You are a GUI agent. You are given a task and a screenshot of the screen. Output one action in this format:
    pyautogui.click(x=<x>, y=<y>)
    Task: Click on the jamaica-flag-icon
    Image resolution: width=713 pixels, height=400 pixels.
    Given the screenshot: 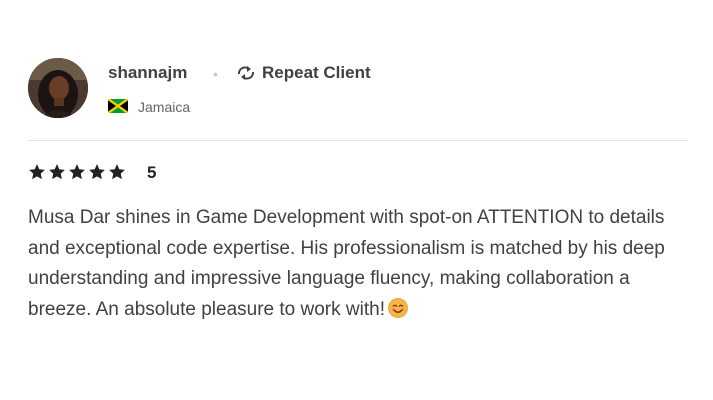 What is the action you would take?
    pyautogui.click(x=118, y=106)
    